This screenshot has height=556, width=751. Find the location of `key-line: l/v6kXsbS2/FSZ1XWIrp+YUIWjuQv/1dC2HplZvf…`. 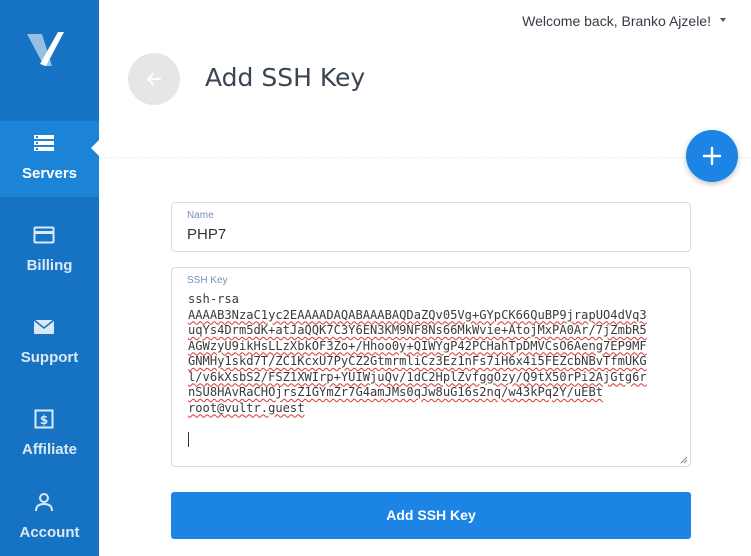

key-line: l/v6kXsbS2/FSZ1XWIrp+YUIWjuQv/1dC2HplZvf… is located at coordinates (417, 376).